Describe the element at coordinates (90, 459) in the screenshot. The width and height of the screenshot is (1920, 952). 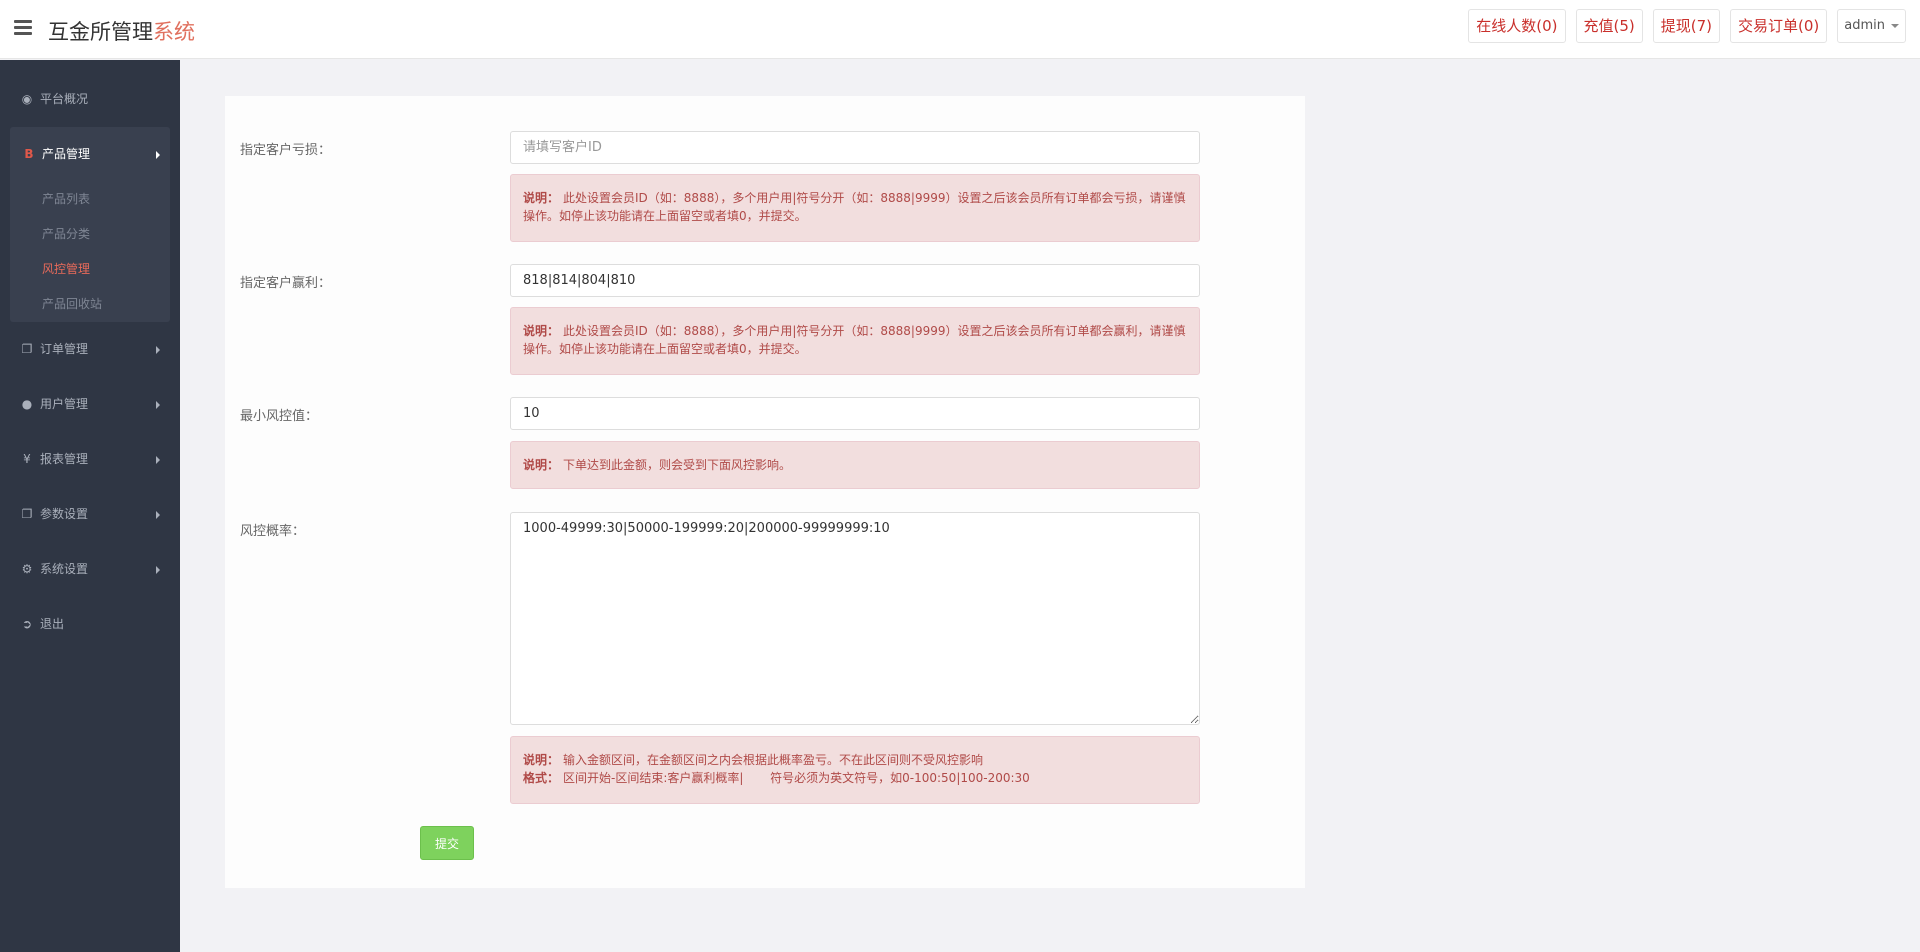
I see `sidebar-item-reports: ¥ 报表管理` at that location.